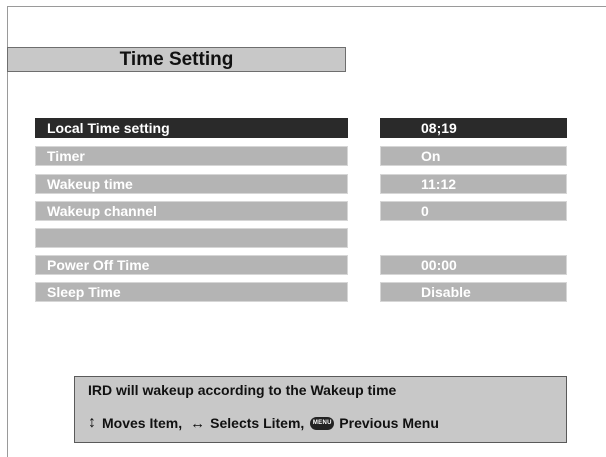  What do you see at coordinates (7, 231) in the screenshot?
I see `screen-frame-left` at bounding box center [7, 231].